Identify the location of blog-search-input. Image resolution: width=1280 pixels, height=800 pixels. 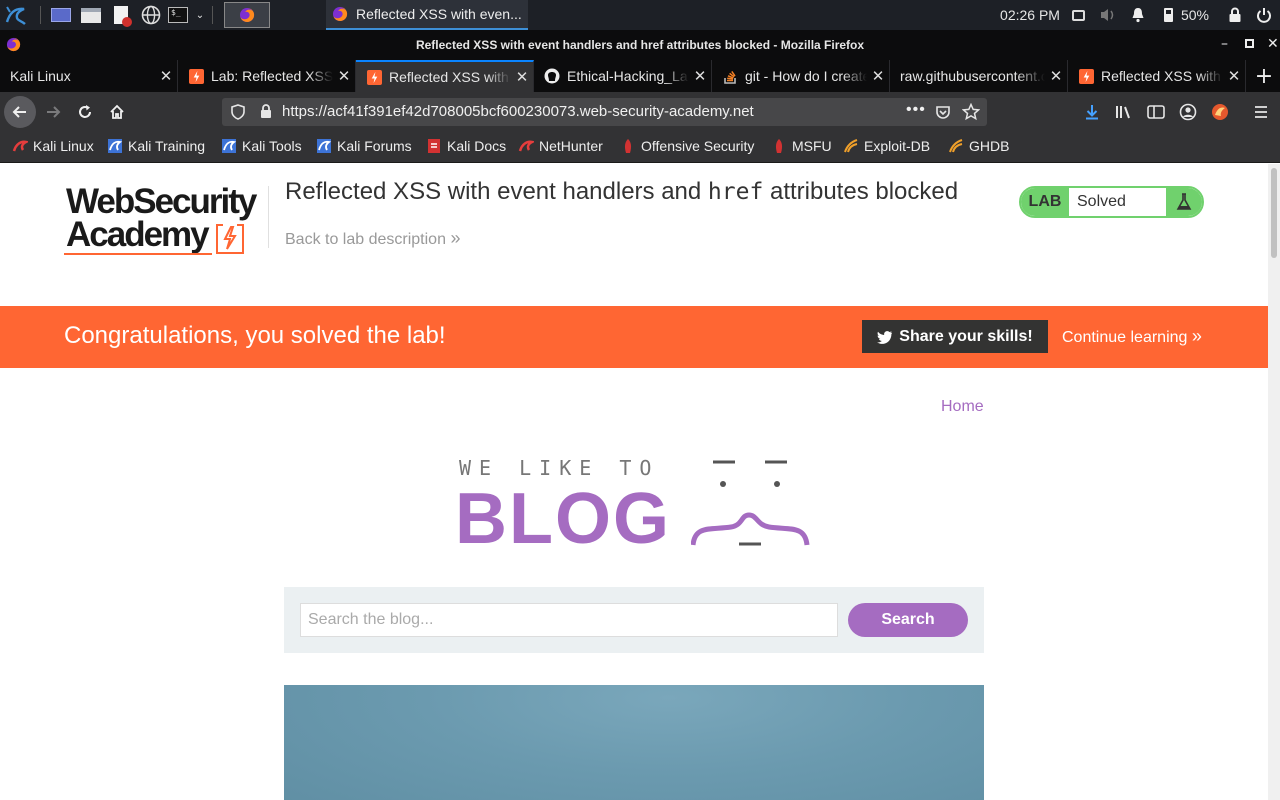
(569, 620).